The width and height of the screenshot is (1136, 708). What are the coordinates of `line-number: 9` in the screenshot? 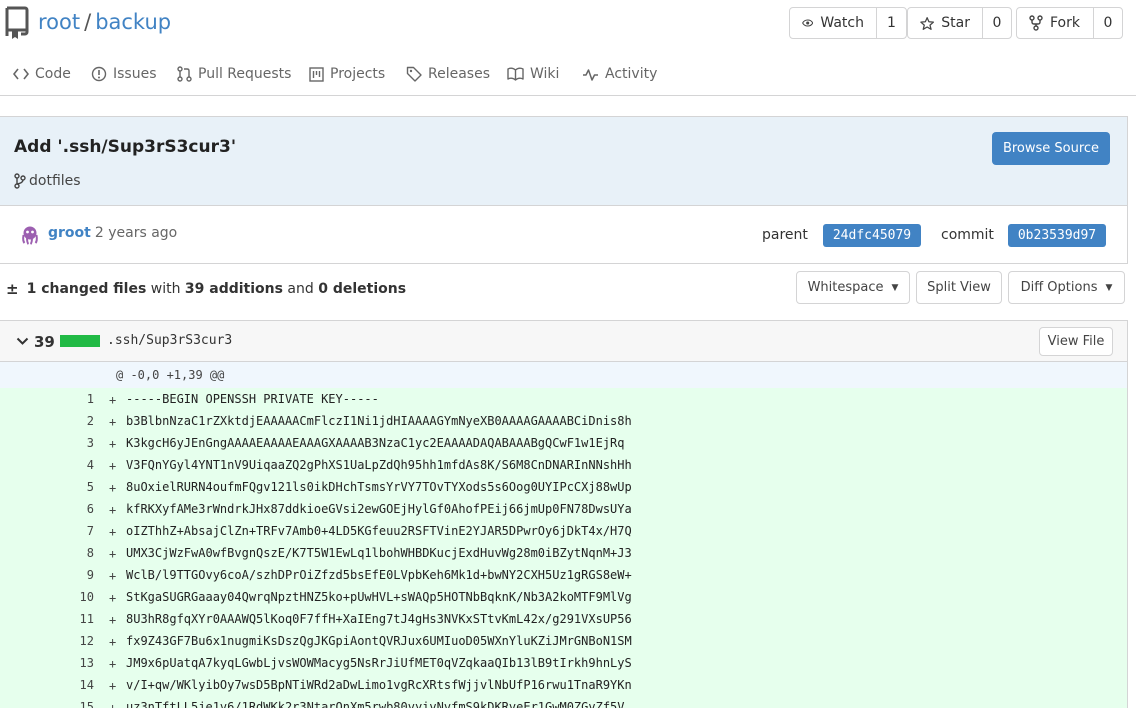 It's located at (77, 575).